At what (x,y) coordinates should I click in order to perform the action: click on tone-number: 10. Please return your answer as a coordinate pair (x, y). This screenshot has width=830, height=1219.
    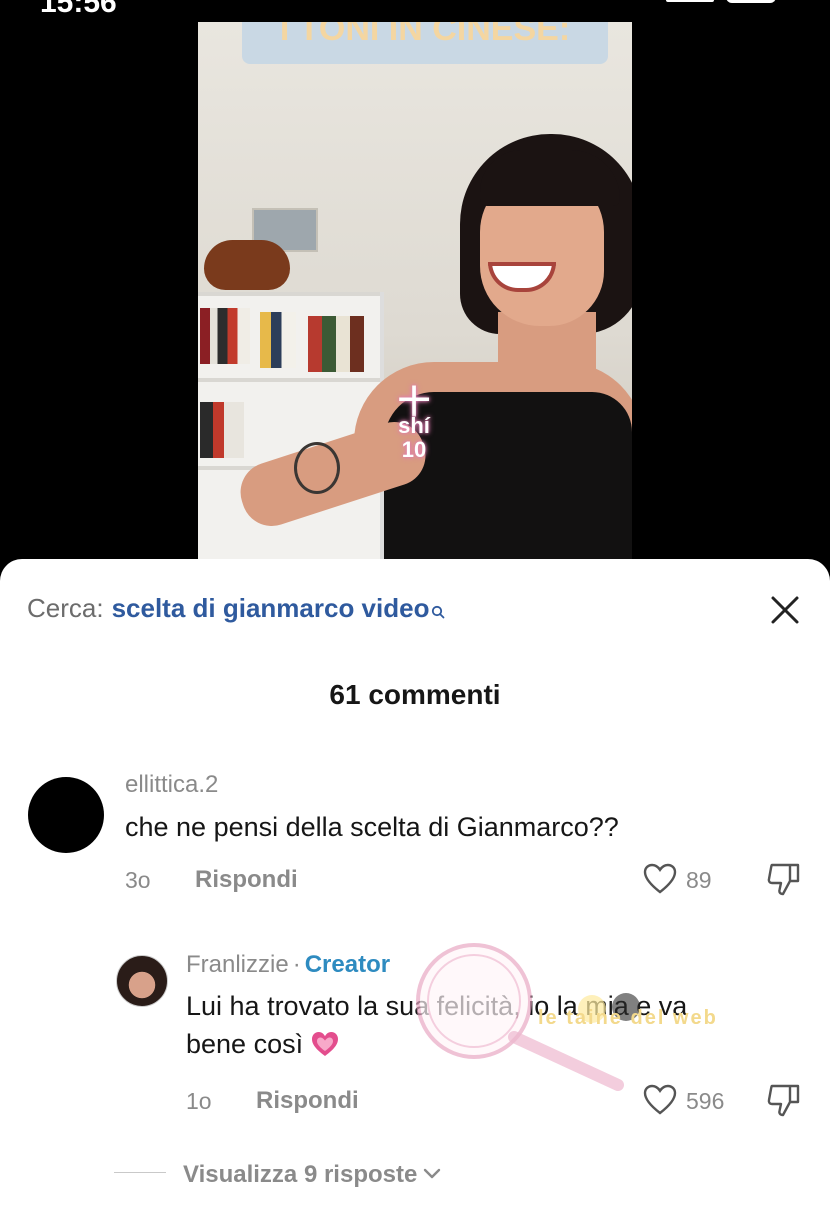
    Looking at the image, I should click on (414, 449).